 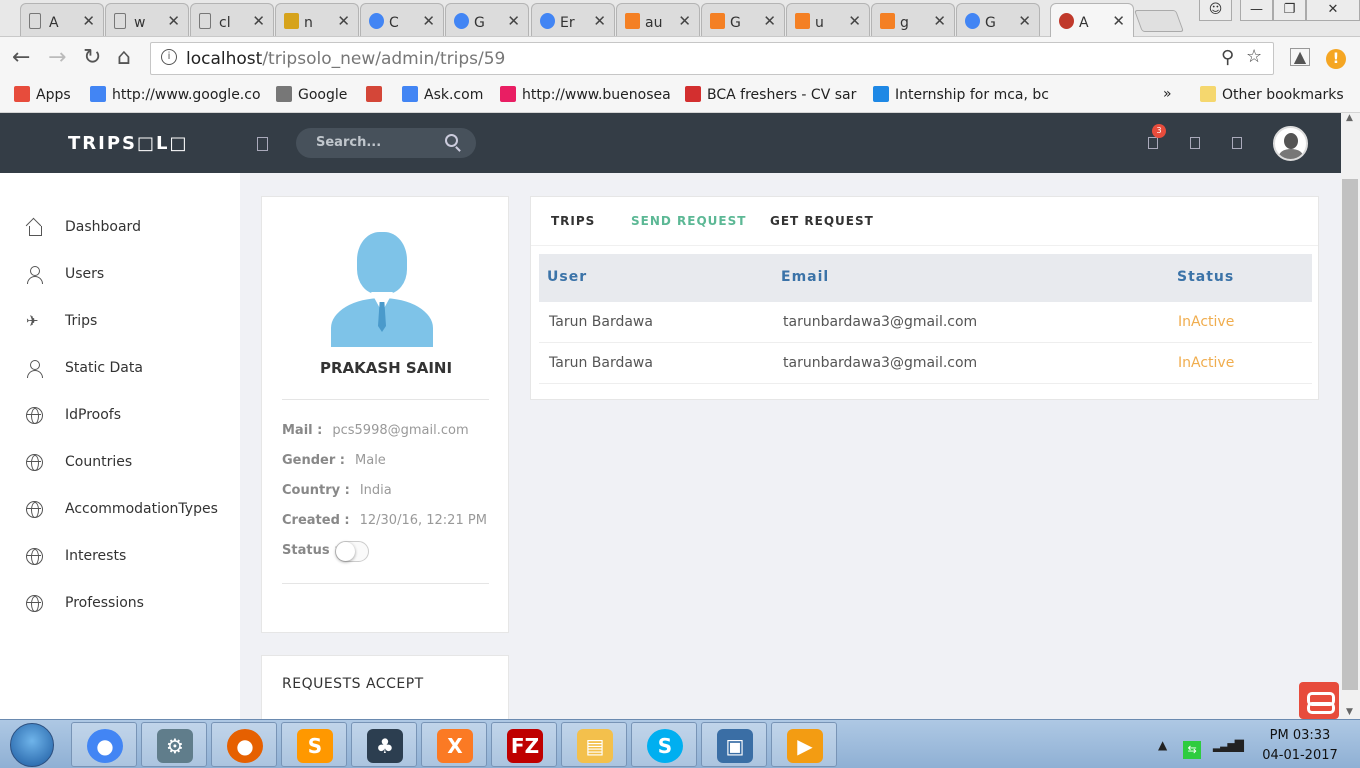 I want to click on chrome-alert-icon: !, so click(x=1336, y=59).